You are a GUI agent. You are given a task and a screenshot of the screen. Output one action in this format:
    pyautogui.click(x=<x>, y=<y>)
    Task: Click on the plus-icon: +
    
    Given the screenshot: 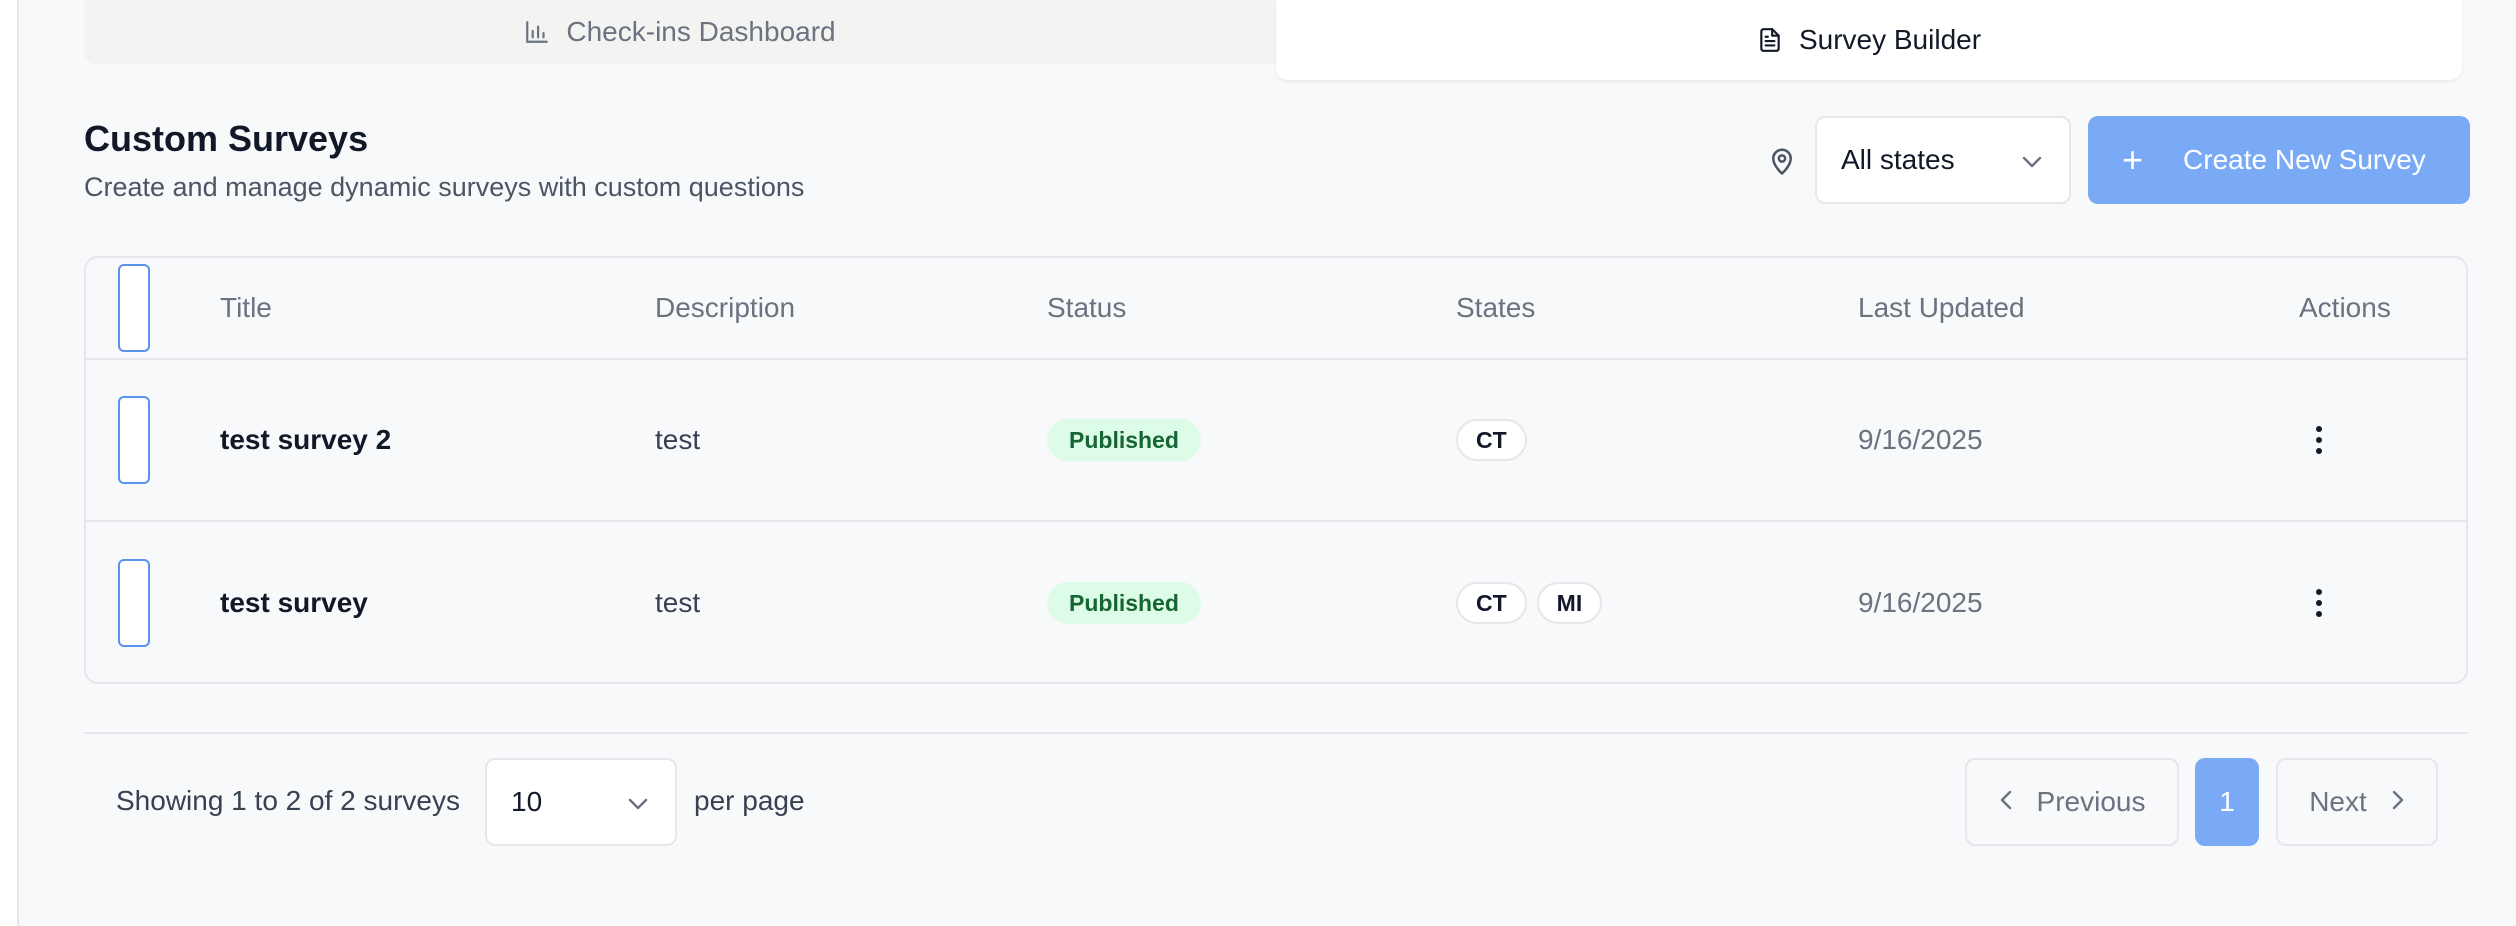 What is the action you would take?
    pyautogui.click(x=2133, y=159)
    